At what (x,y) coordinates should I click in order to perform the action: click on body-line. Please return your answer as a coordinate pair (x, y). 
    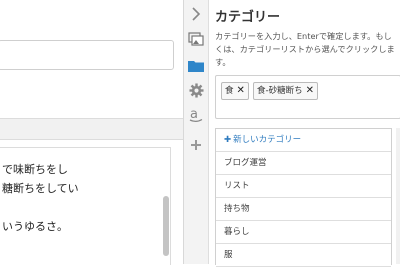
    Looking at the image, I should click on (82, 207).